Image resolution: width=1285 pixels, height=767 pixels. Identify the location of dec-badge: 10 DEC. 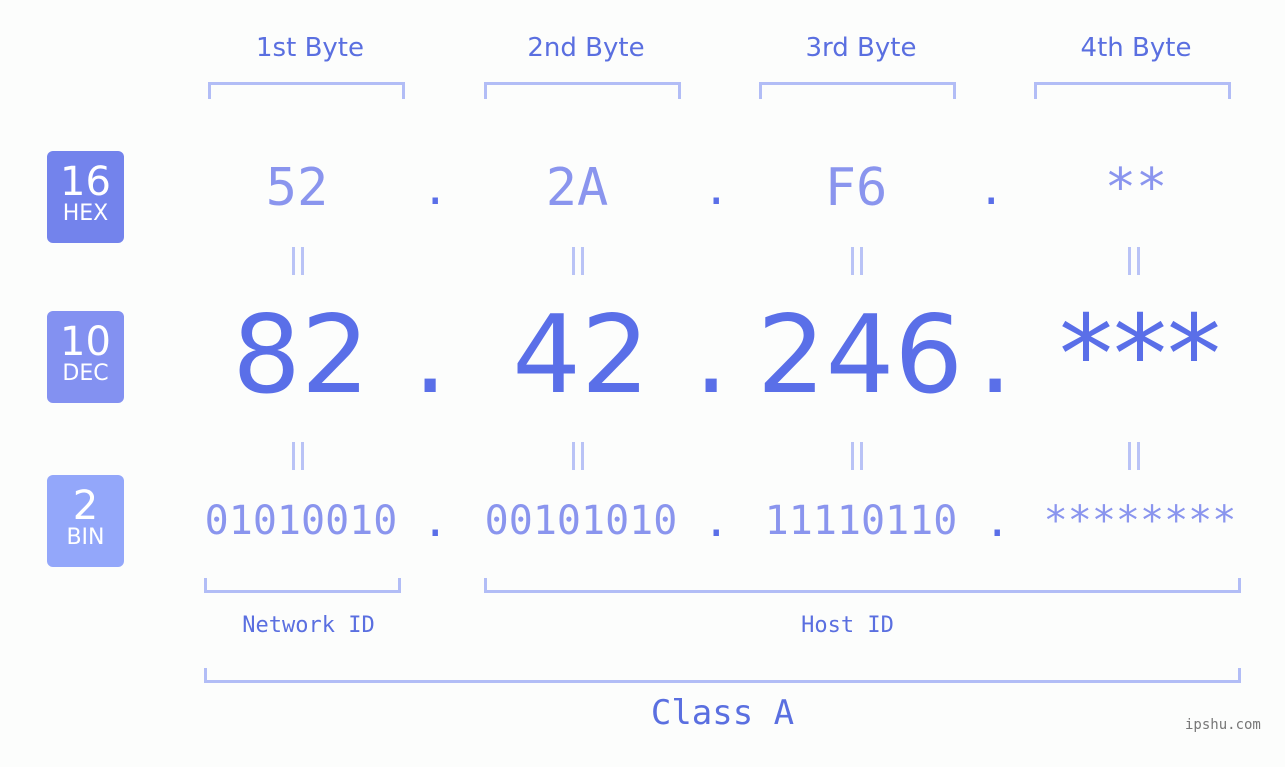
(85, 357).